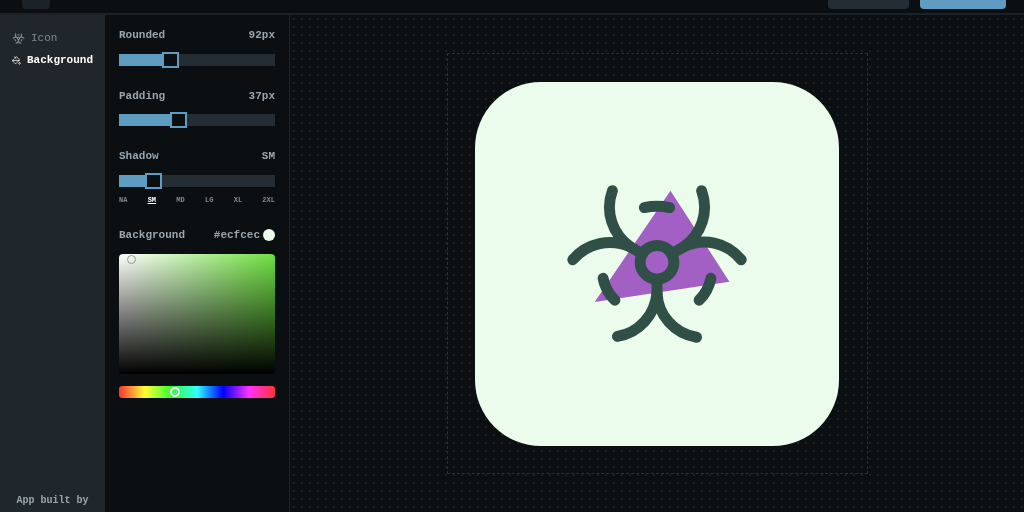  I want to click on paint-bucket-icon, so click(16, 60).